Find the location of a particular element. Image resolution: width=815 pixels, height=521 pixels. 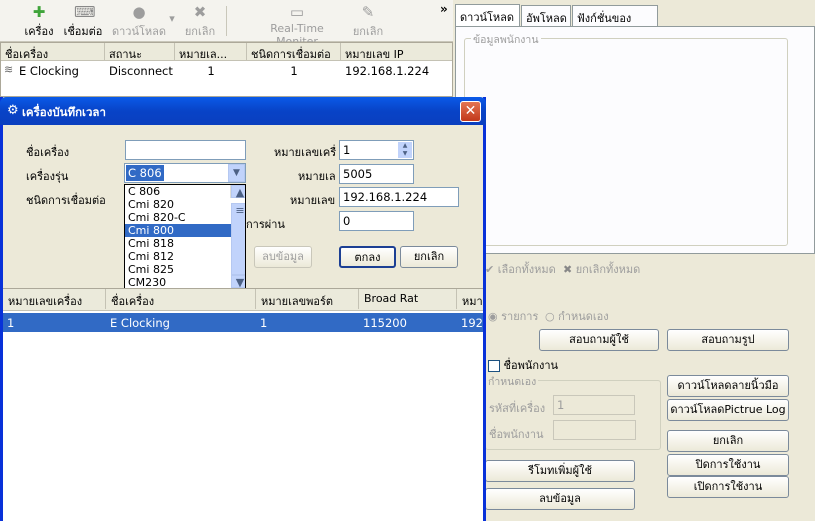

port-field: 5005 is located at coordinates (376, 174).